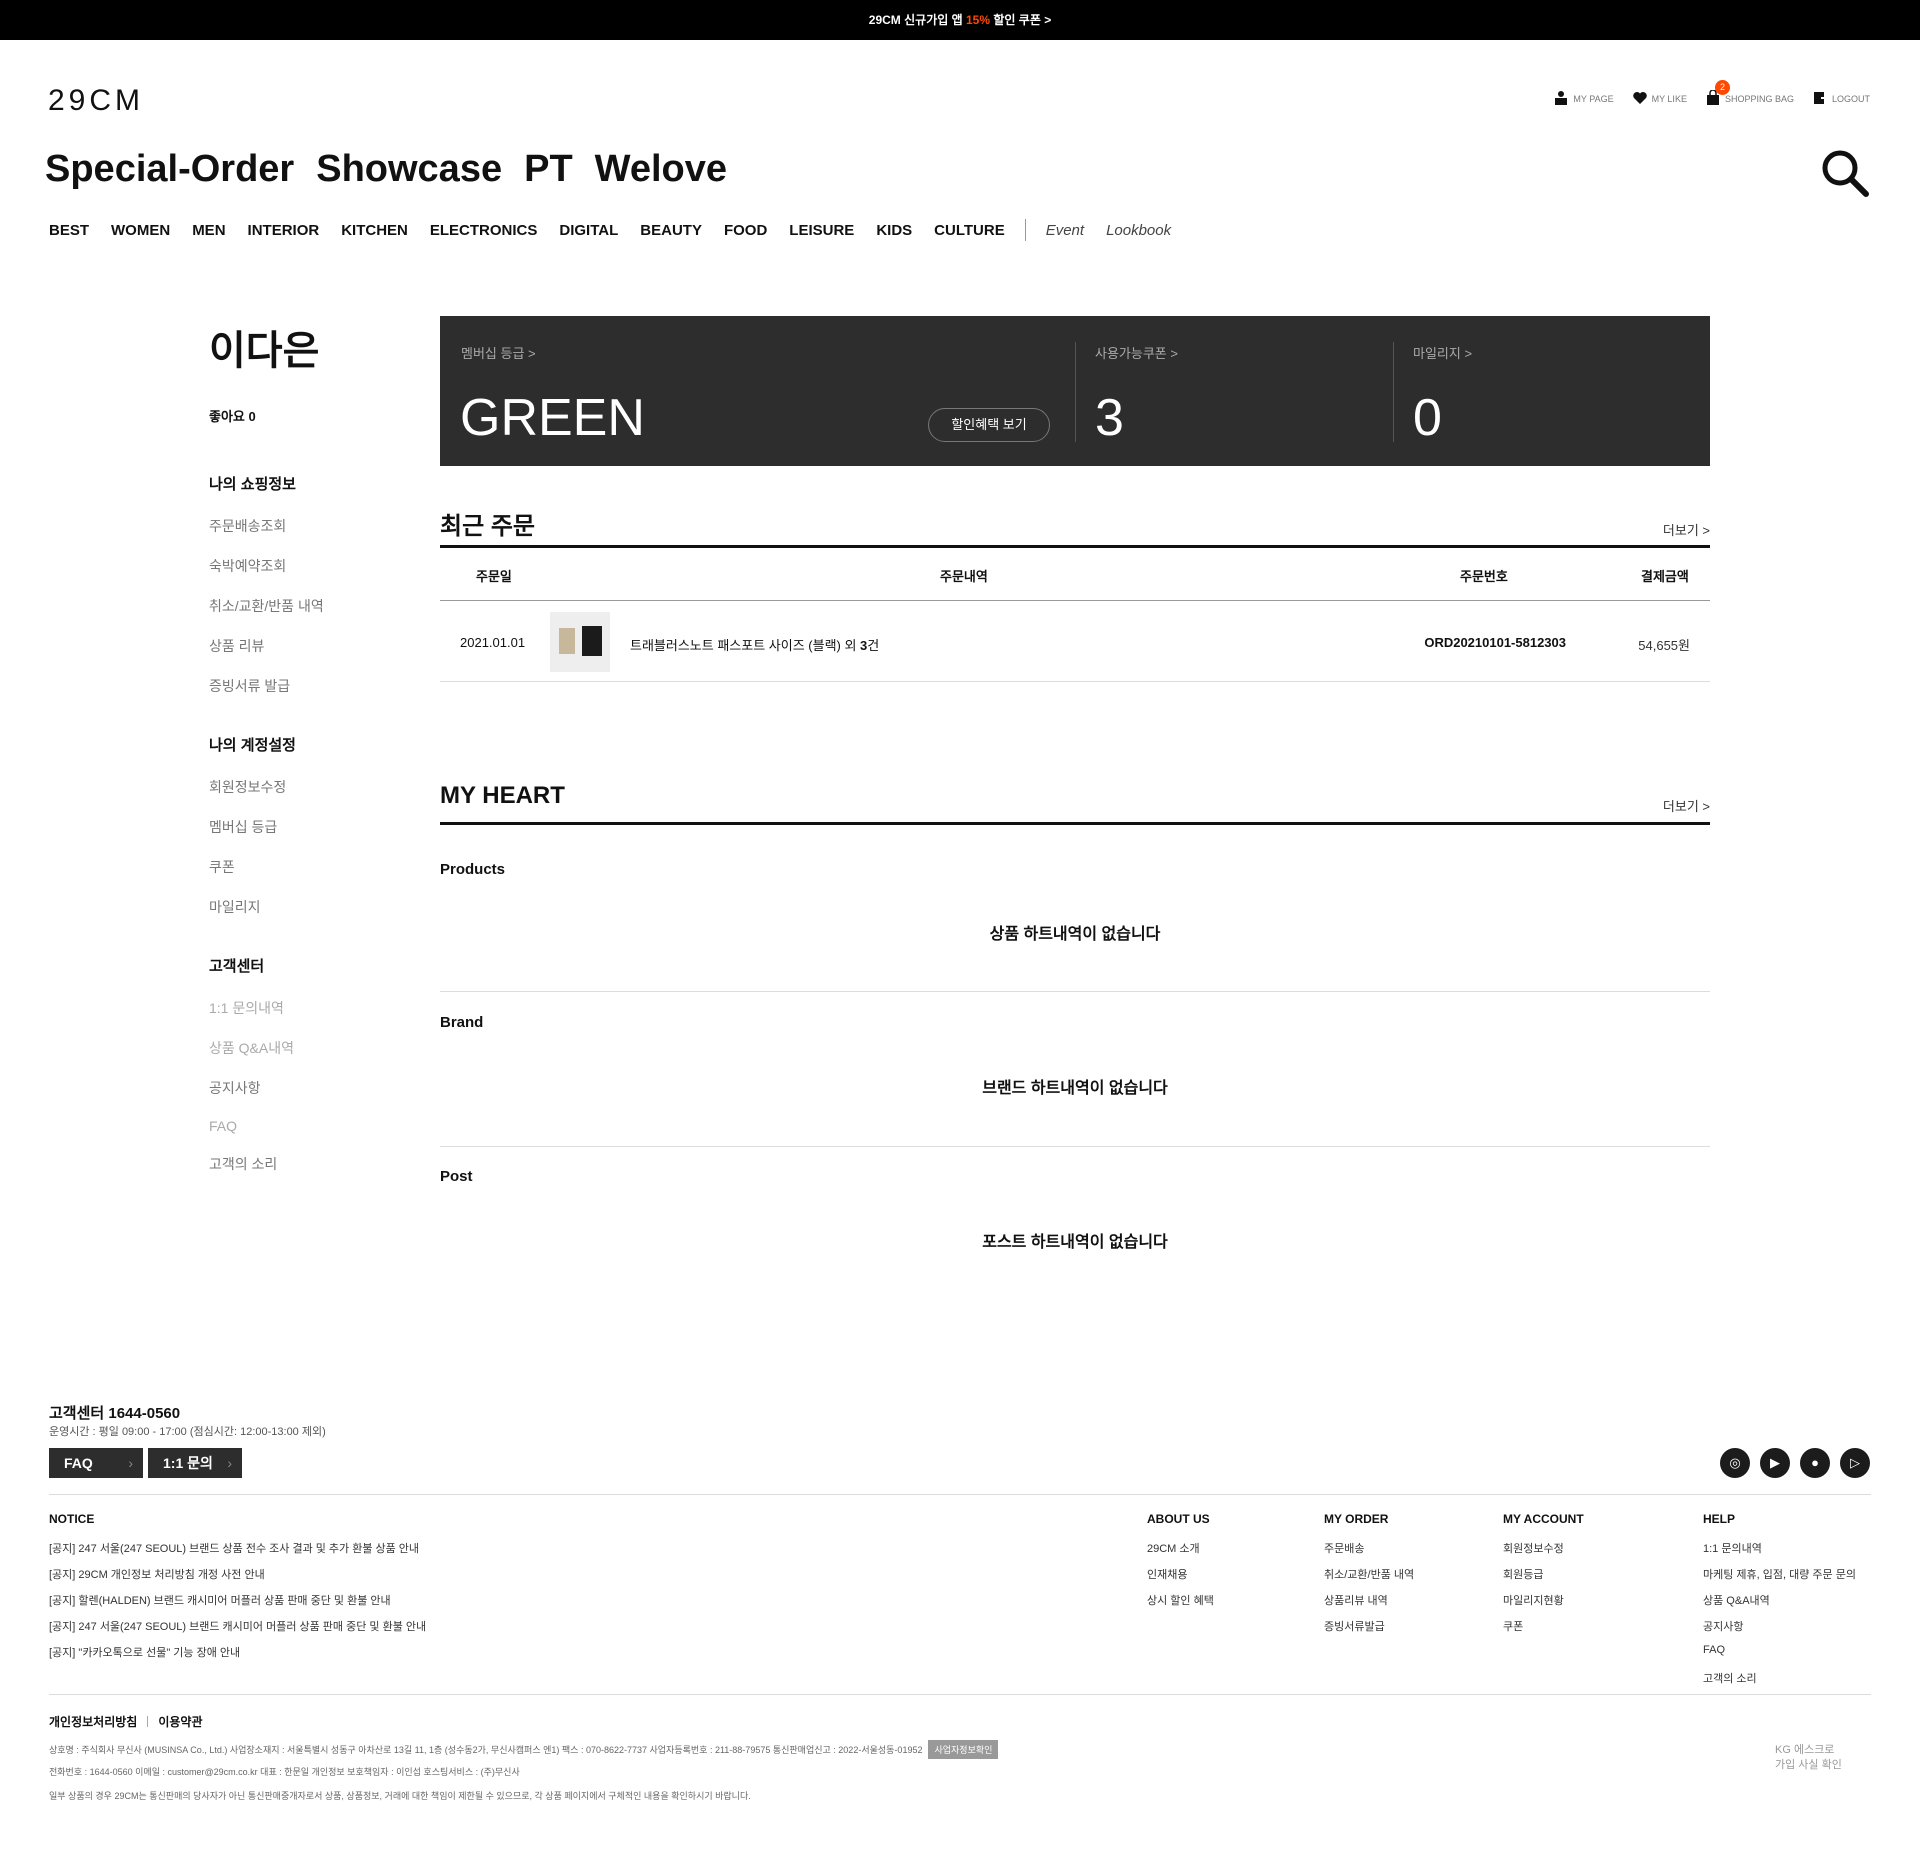 This screenshot has height=1857, width=1920. Describe the element at coordinates (237, 966) in the screenshot. I see `sidebar-section-title: 고객센터` at that location.